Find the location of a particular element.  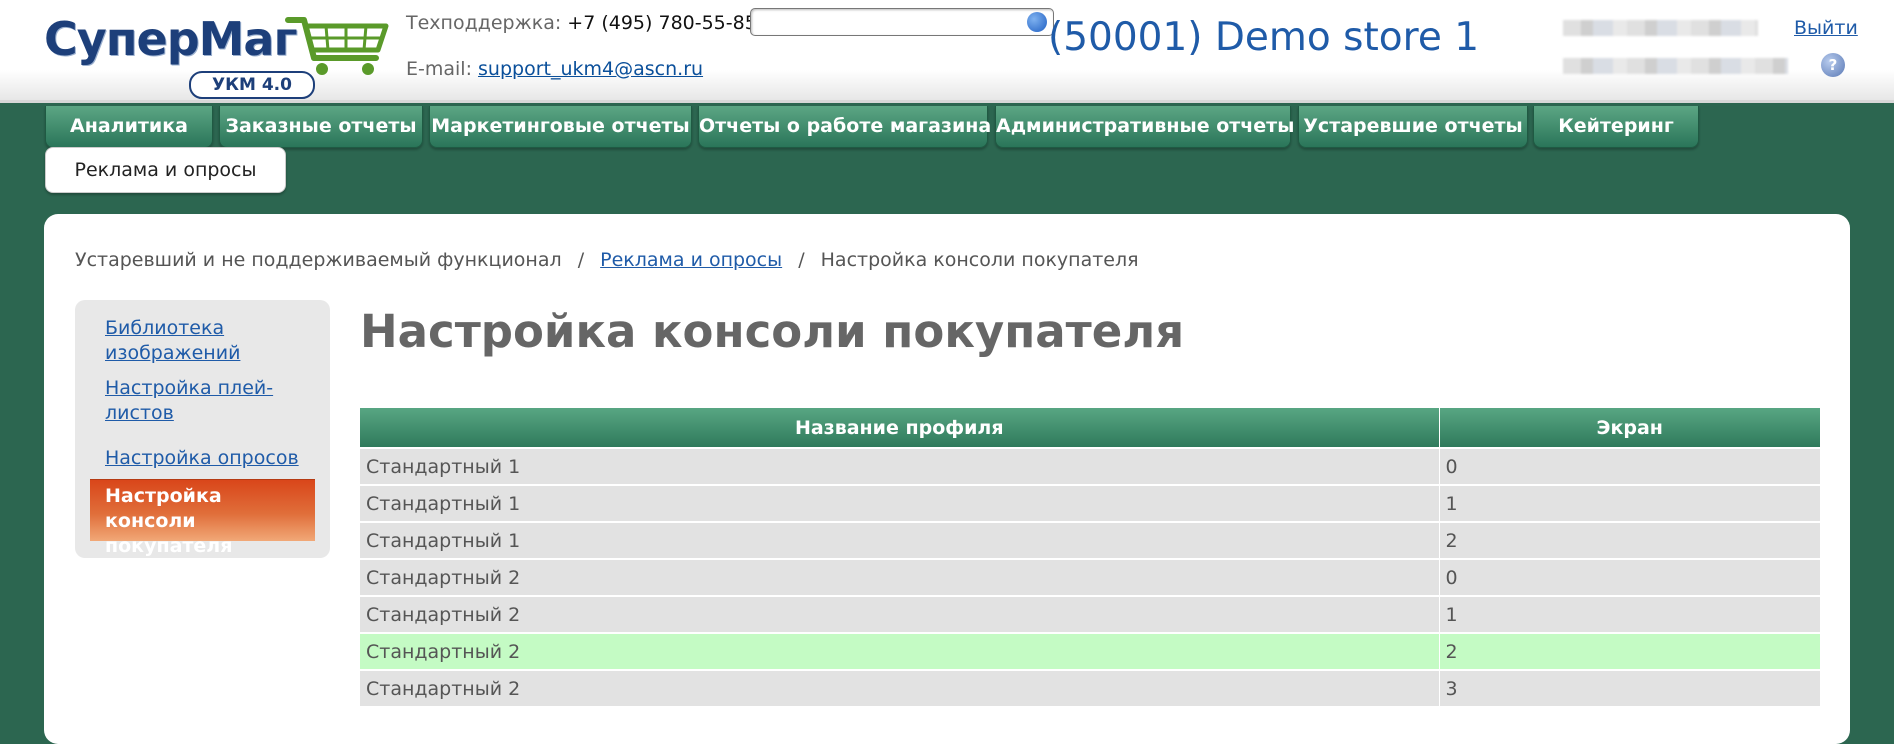

email-label: E-mail: is located at coordinates (439, 69).